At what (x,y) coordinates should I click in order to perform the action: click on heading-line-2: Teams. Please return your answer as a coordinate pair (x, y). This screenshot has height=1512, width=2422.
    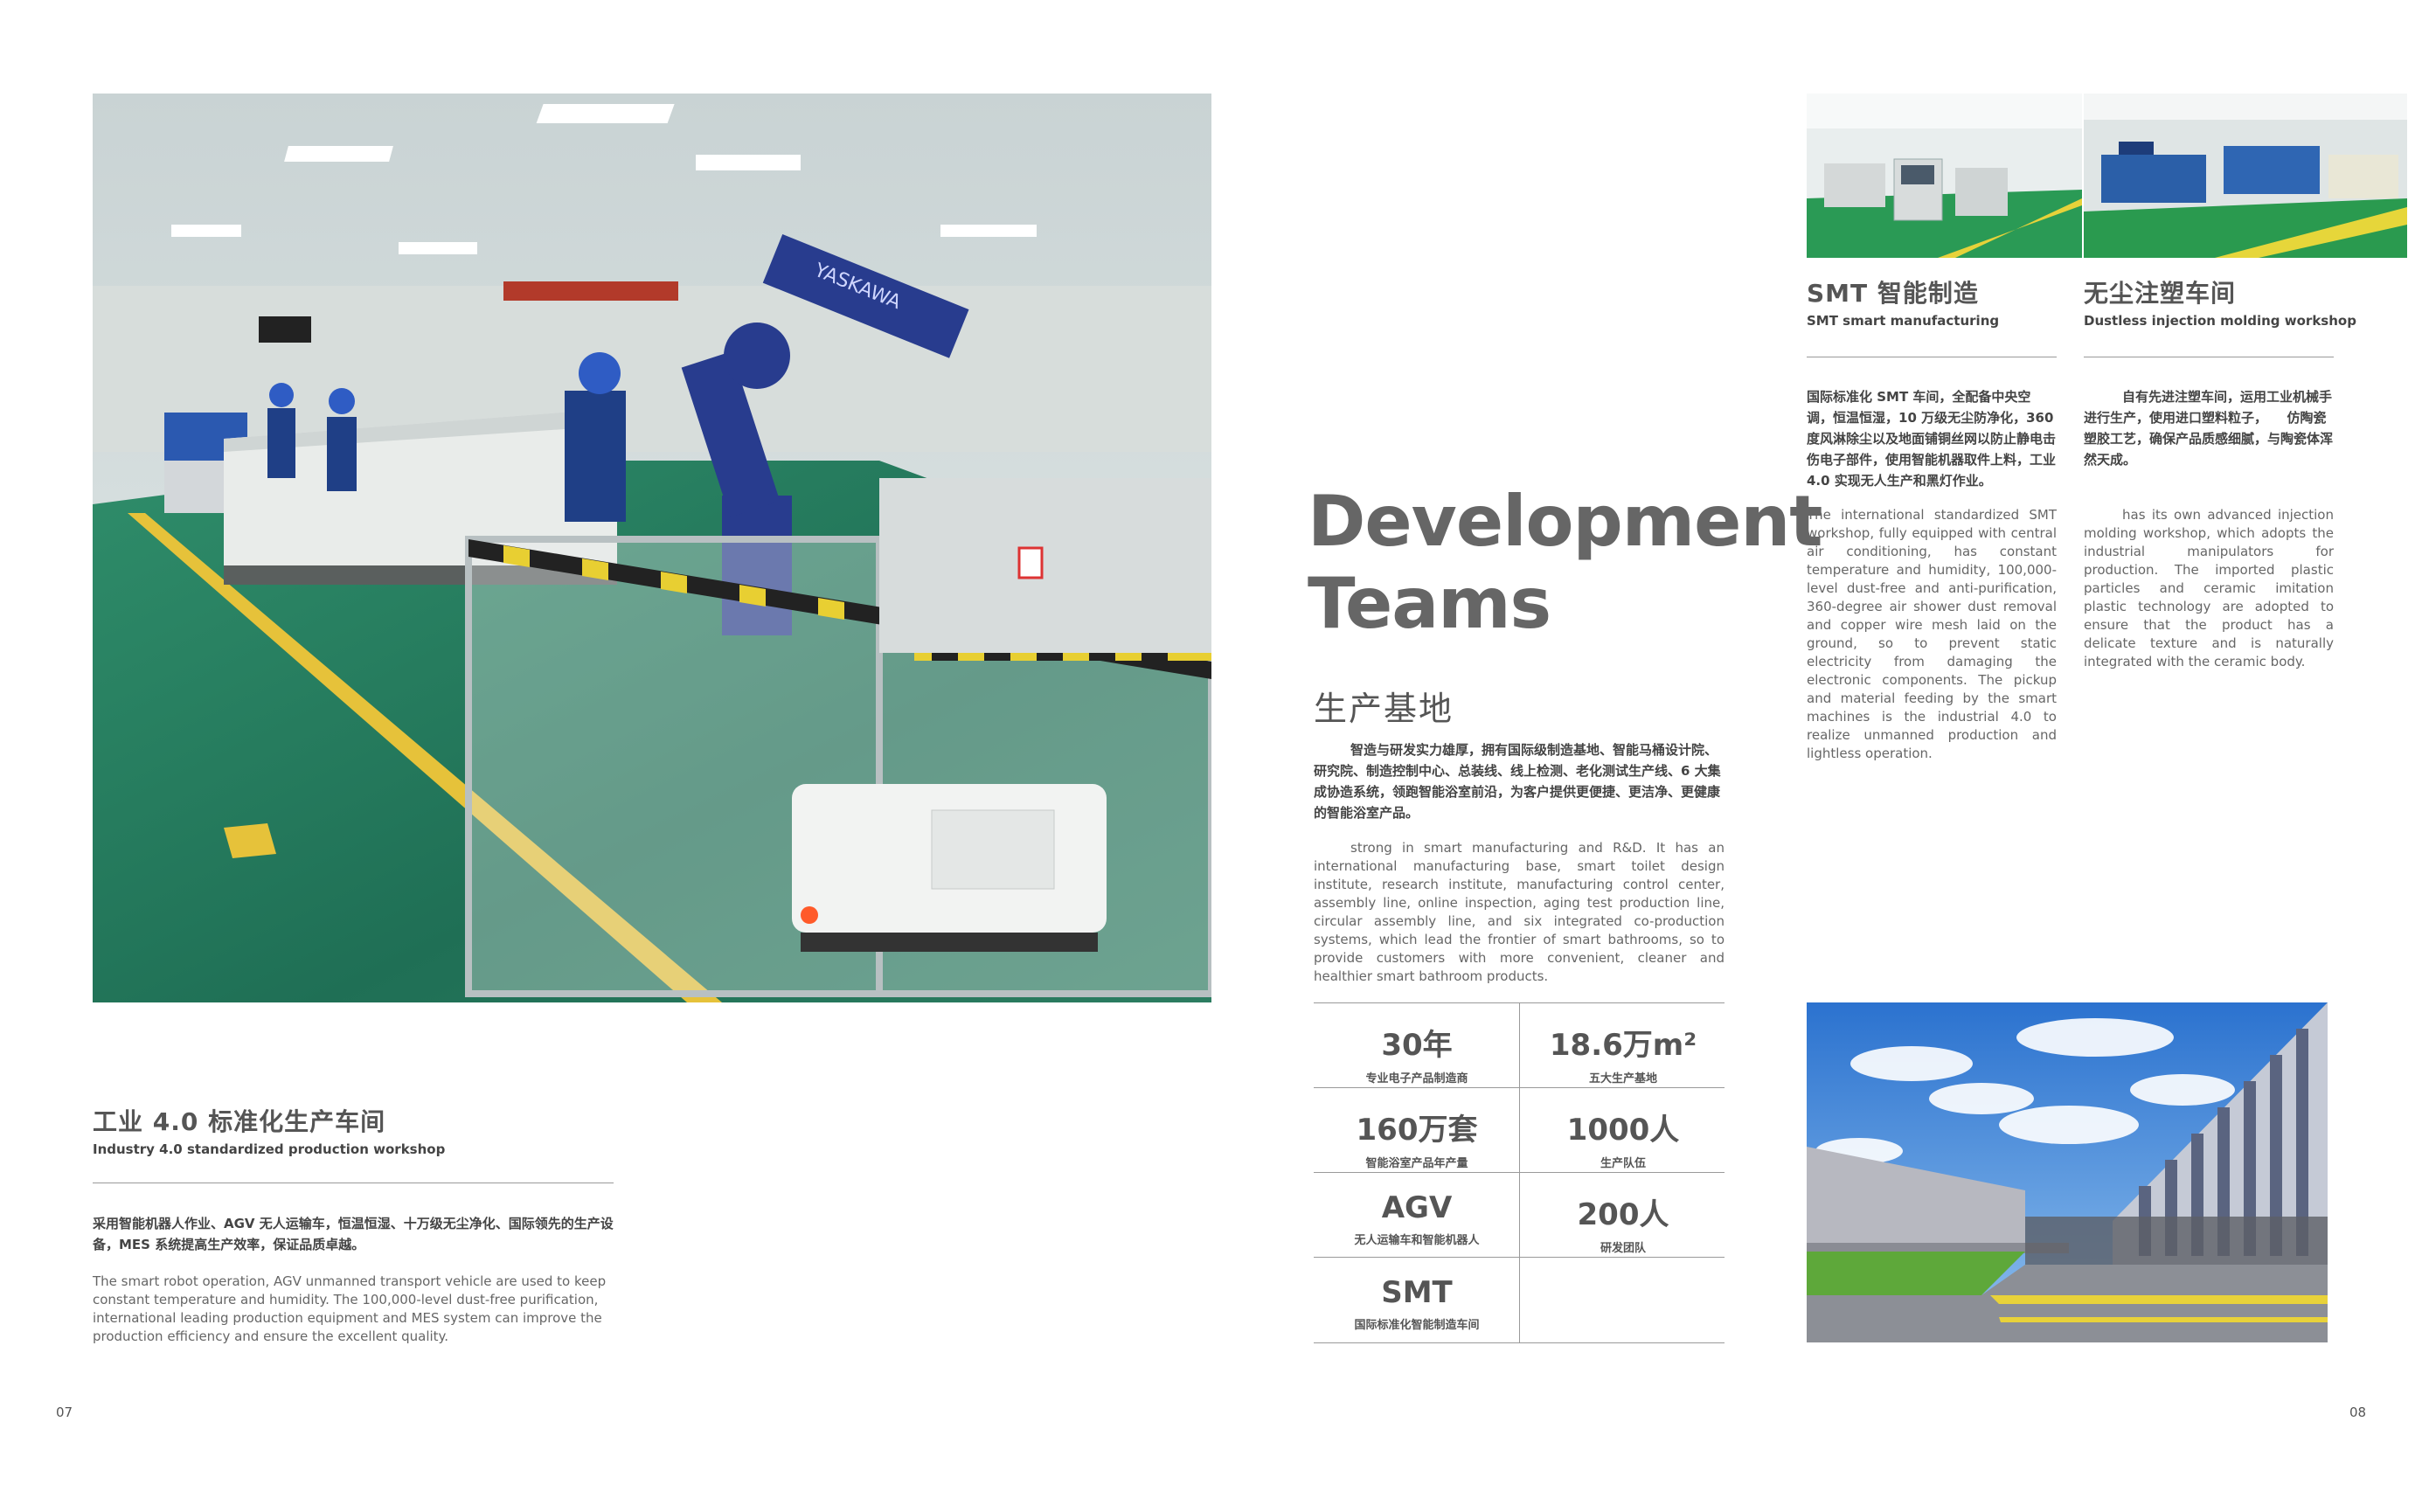
    Looking at the image, I should click on (1430, 603).